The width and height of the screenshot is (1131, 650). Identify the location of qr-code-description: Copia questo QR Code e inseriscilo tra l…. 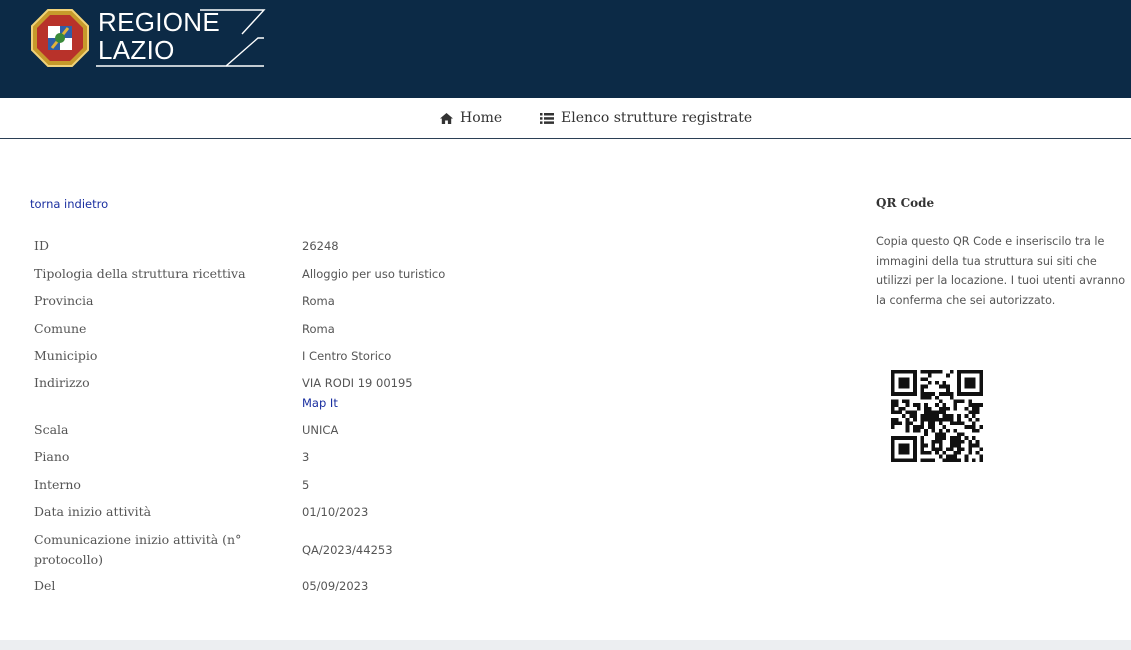
(1001, 271).